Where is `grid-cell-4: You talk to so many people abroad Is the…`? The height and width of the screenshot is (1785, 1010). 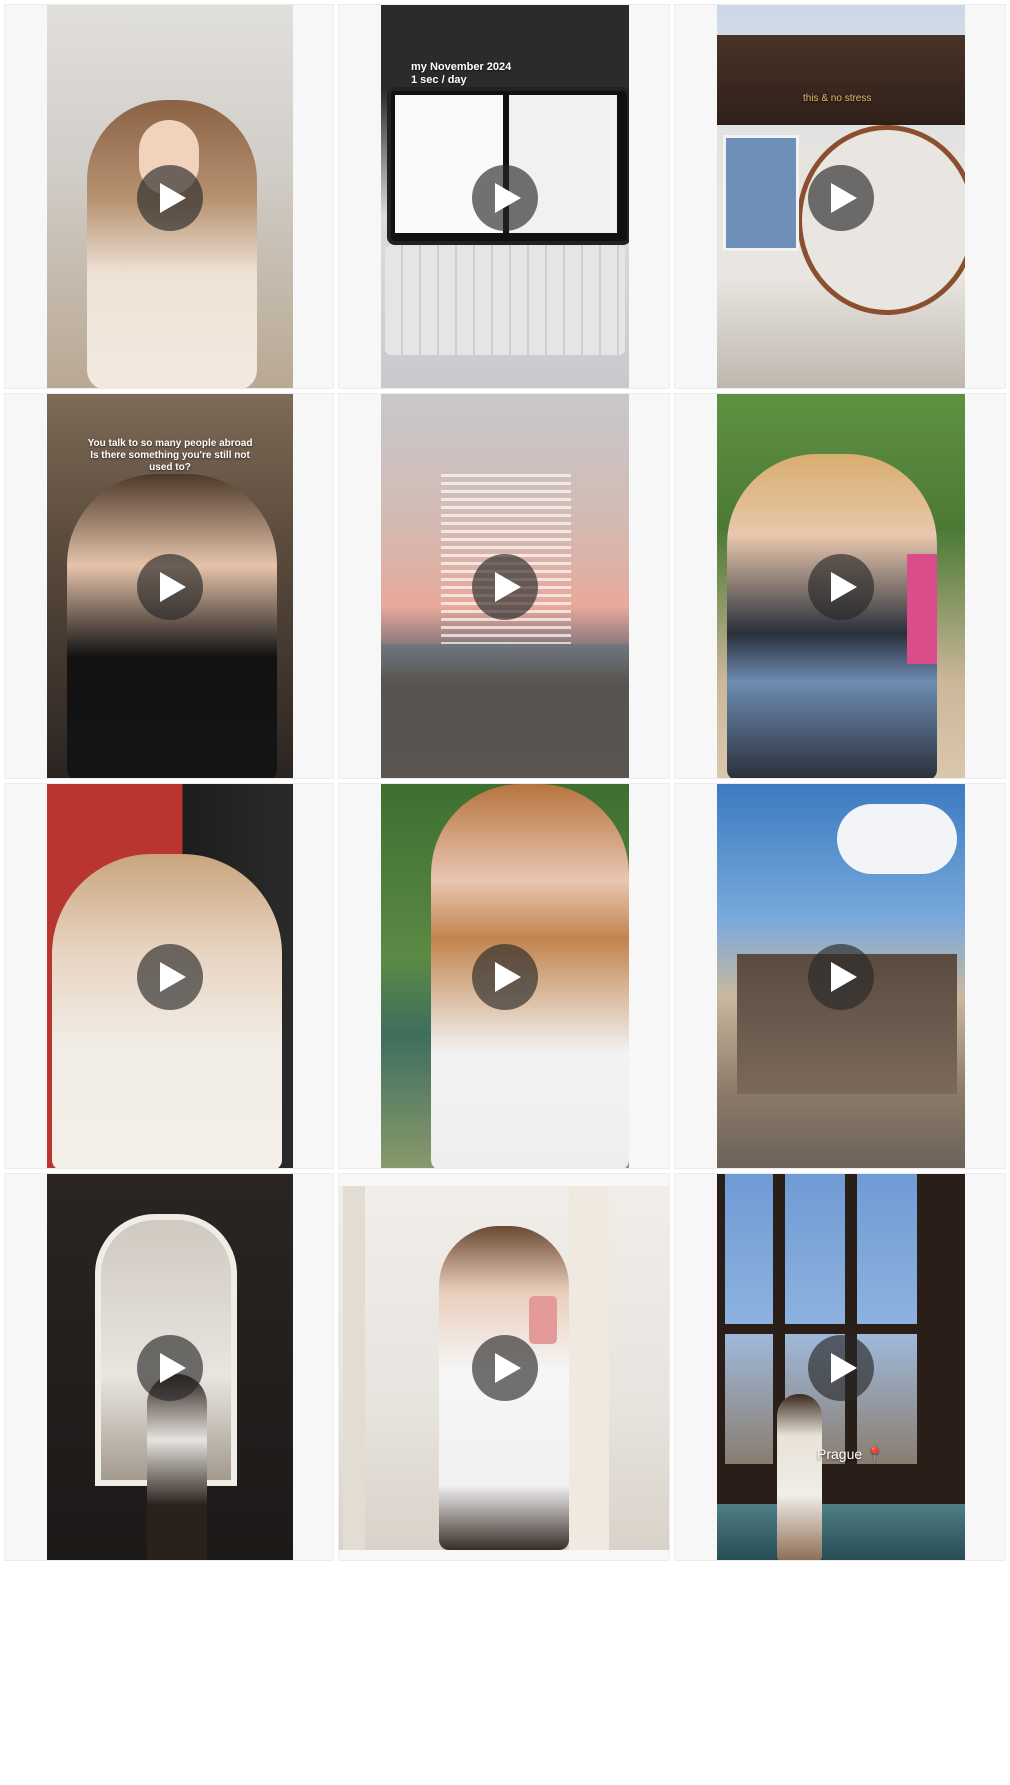 grid-cell-4: You talk to so many people abroad Is the… is located at coordinates (169, 586).